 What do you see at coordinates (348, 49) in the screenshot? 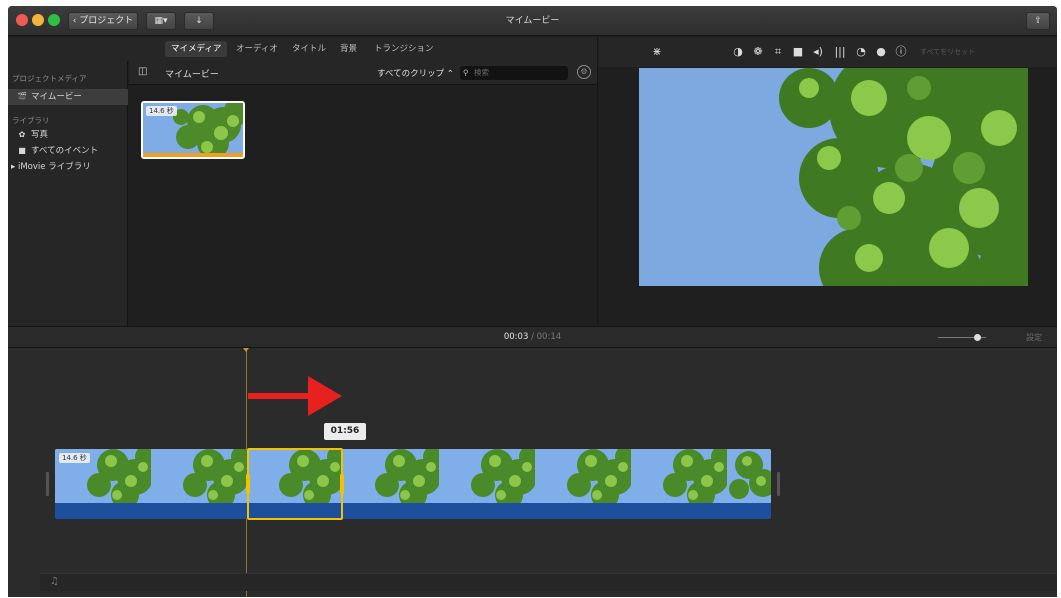
I see `tab-backgrounds: 背景` at bounding box center [348, 49].